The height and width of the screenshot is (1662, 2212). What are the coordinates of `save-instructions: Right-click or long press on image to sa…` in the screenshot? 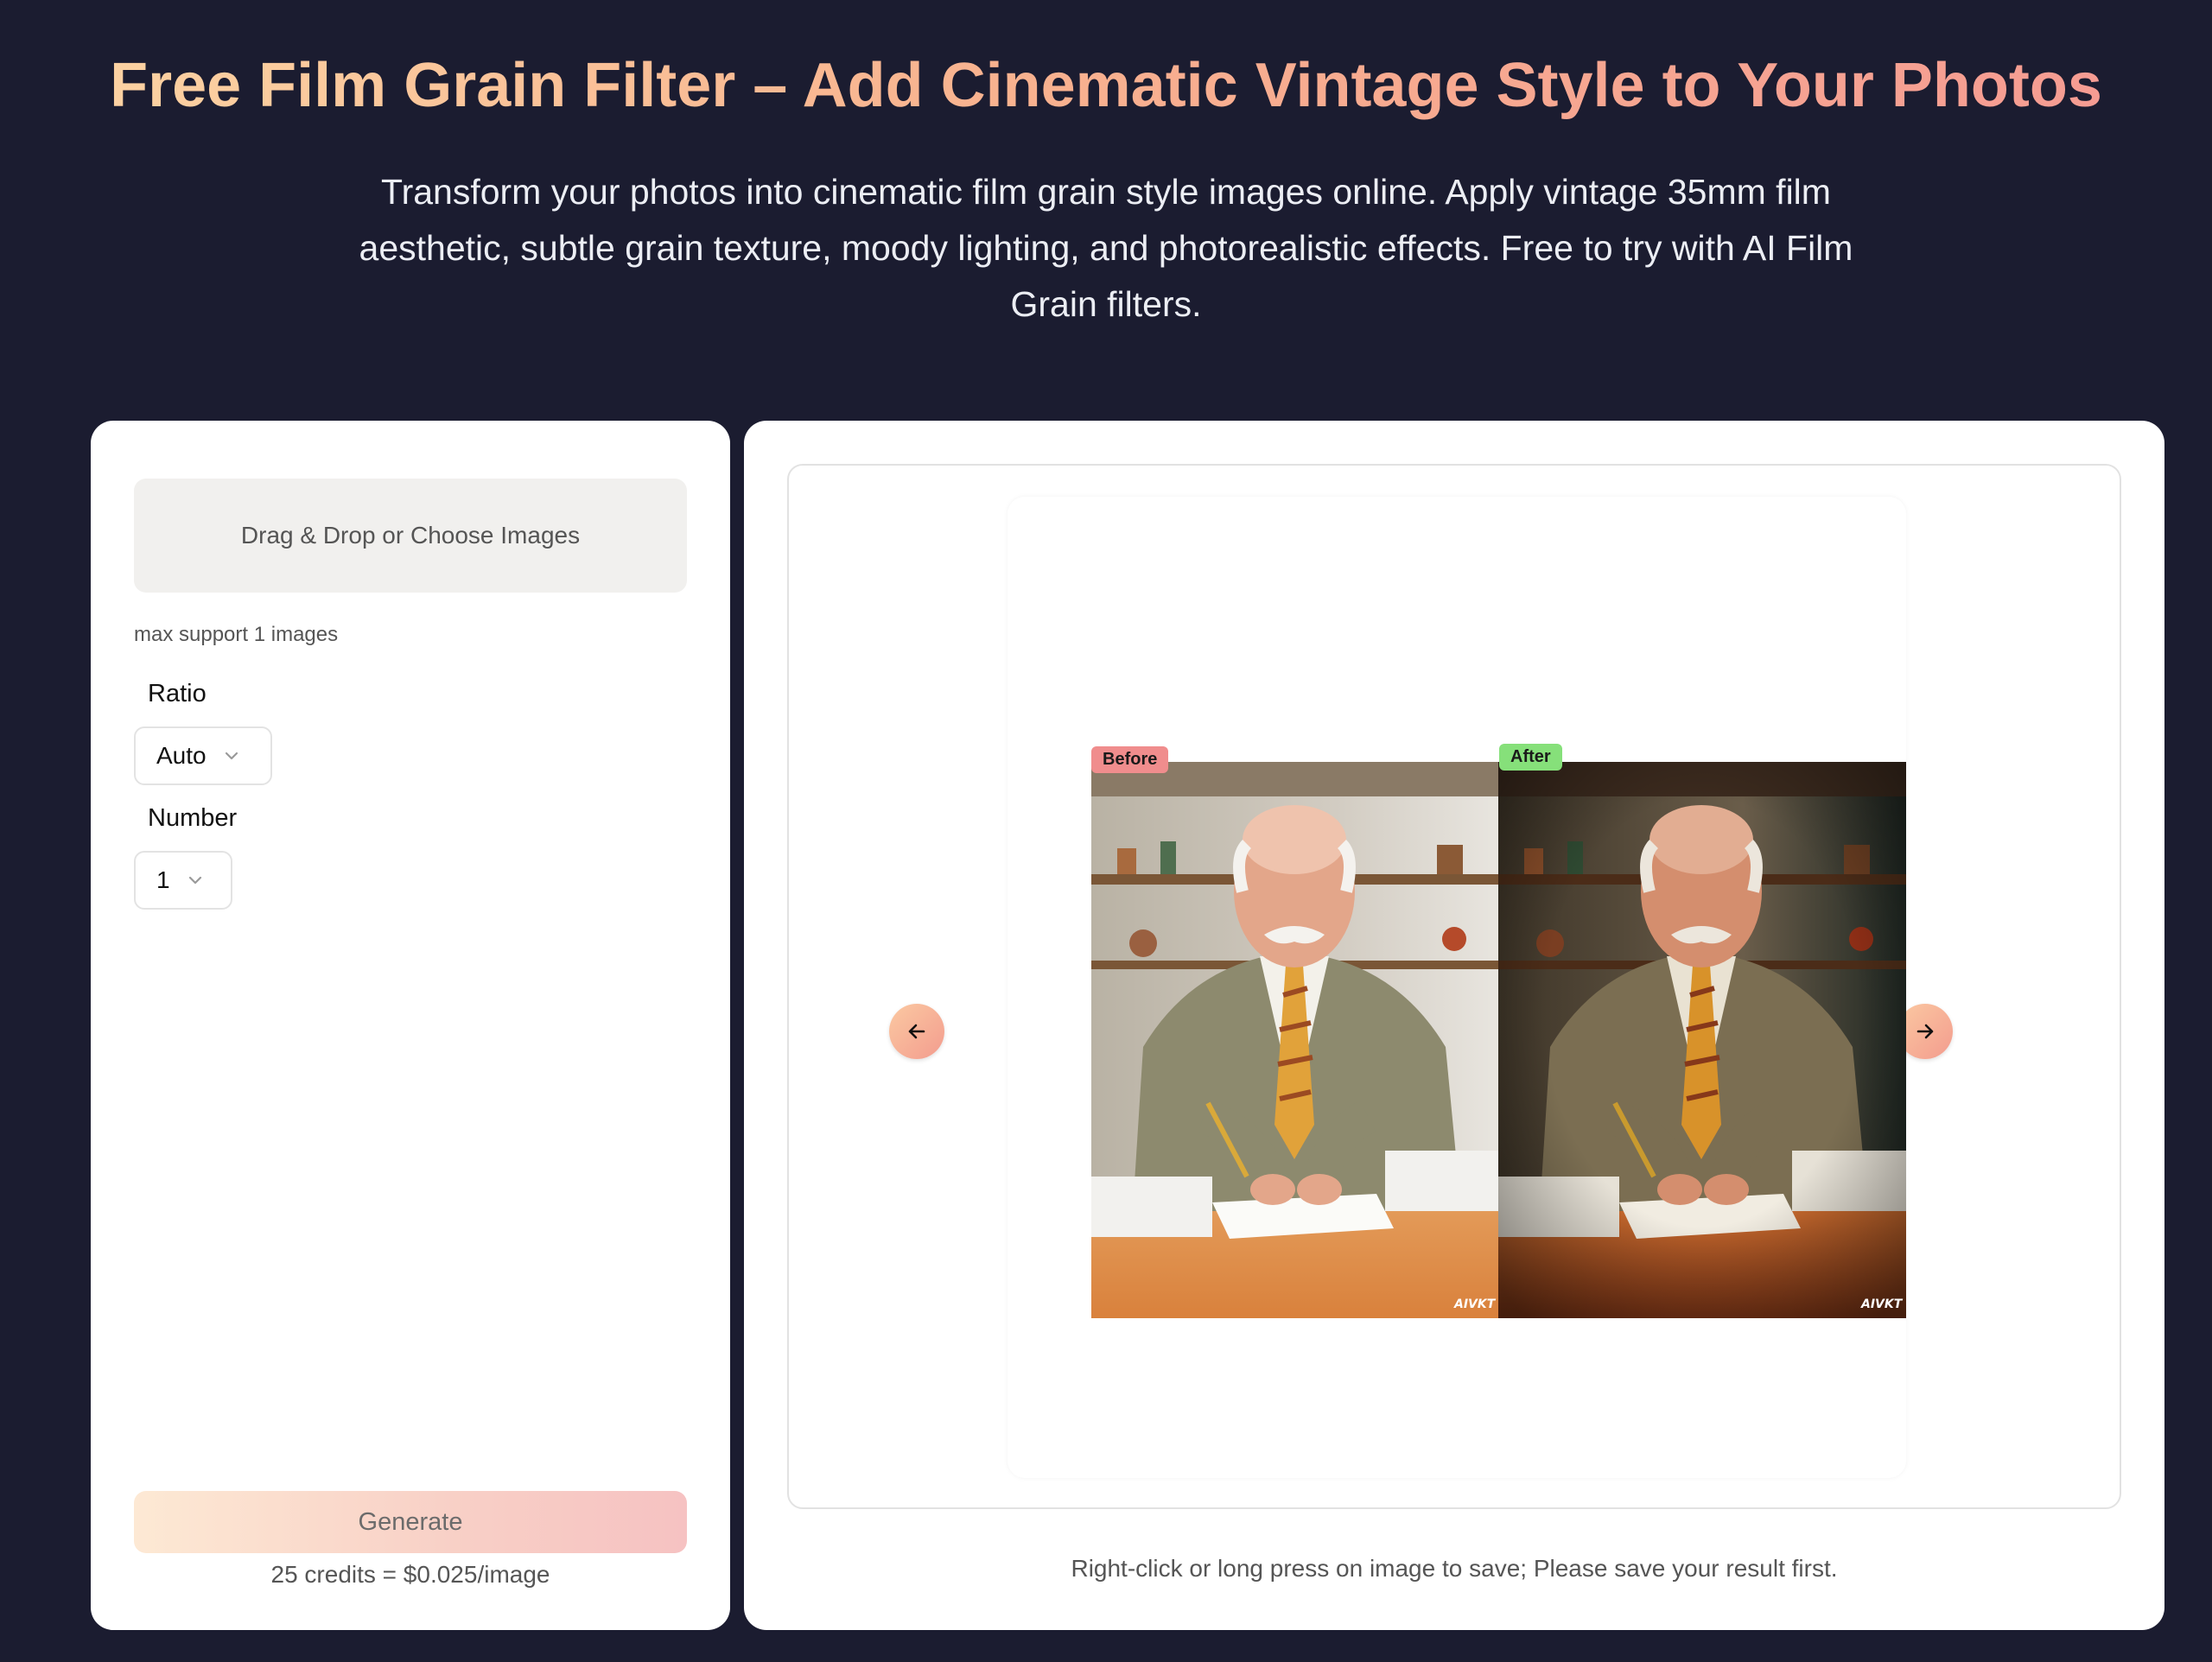 It's located at (1454, 1568).